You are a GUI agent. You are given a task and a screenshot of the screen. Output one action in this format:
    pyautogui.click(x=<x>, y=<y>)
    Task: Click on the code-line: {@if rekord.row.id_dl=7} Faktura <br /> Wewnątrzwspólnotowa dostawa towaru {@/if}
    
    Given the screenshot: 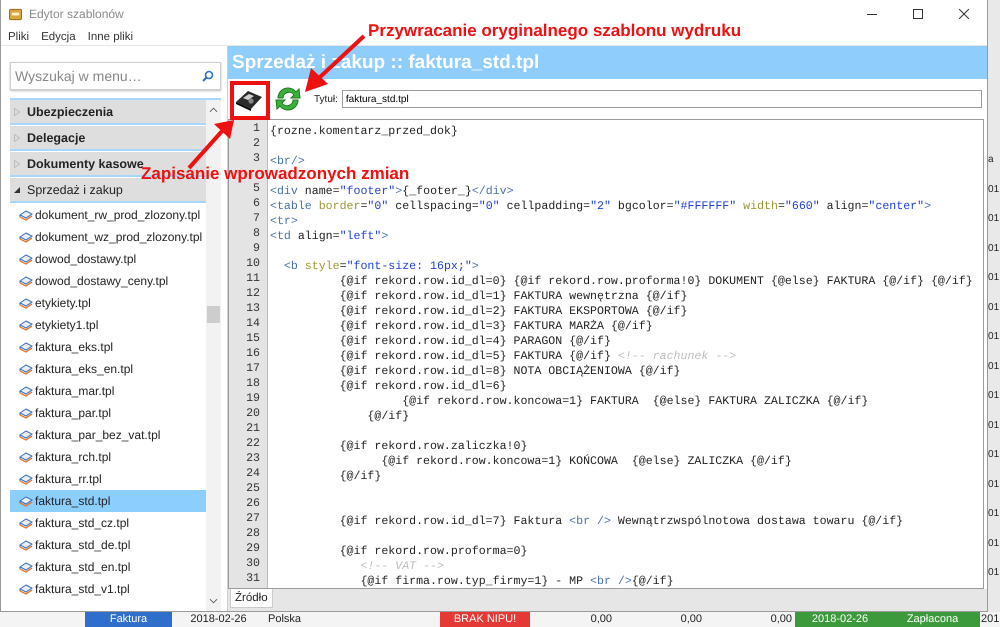 What is the action you would take?
    pyautogui.click(x=621, y=521)
    